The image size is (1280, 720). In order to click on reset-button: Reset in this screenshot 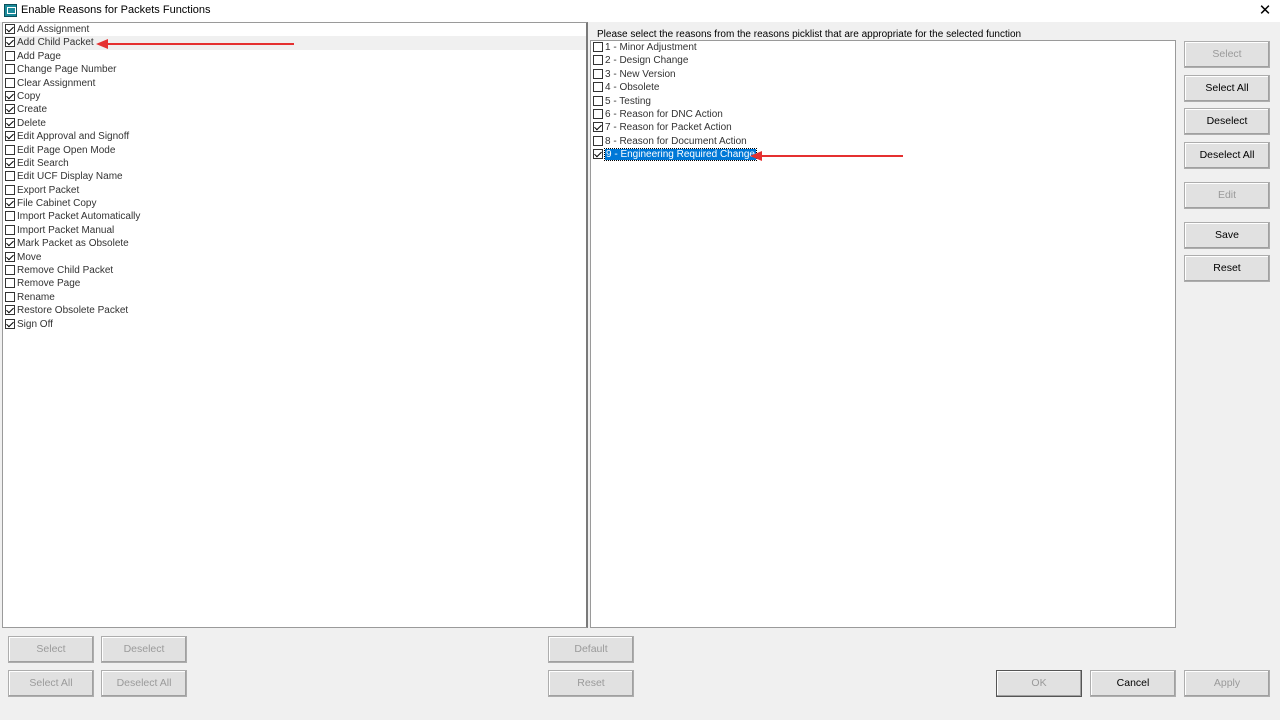, I will do `click(1227, 268)`.